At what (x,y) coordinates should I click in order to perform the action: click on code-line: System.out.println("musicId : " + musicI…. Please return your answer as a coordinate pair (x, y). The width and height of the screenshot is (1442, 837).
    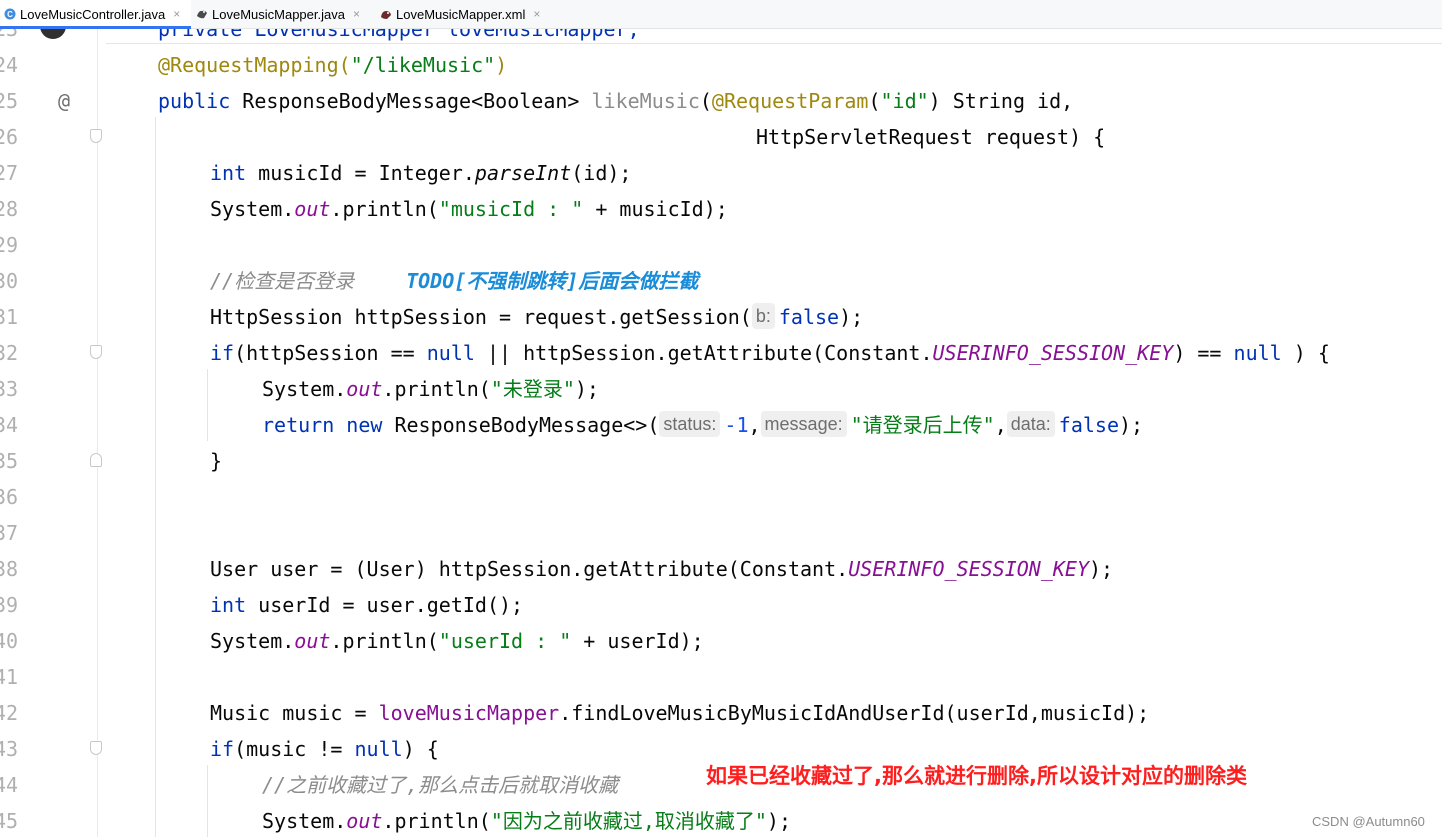
    Looking at the image, I should click on (469, 209).